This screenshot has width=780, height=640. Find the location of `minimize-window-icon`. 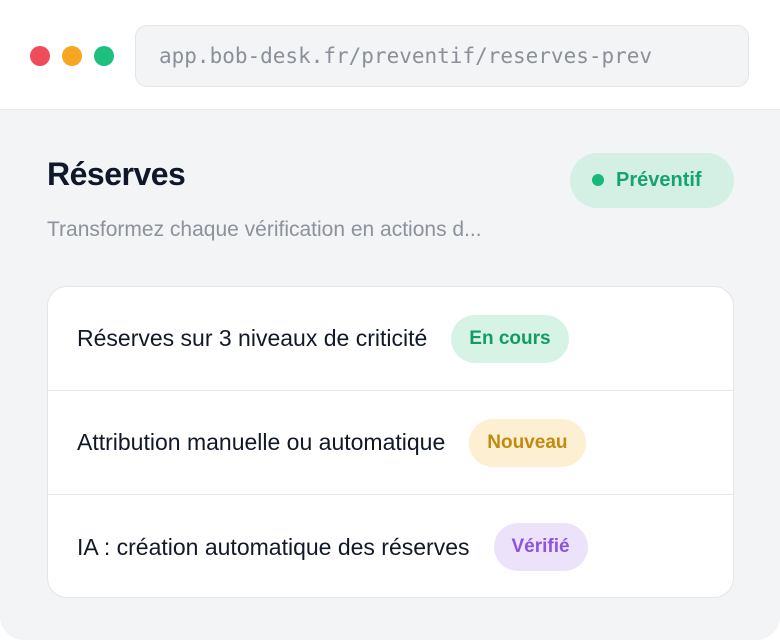

minimize-window-icon is located at coordinates (72, 56).